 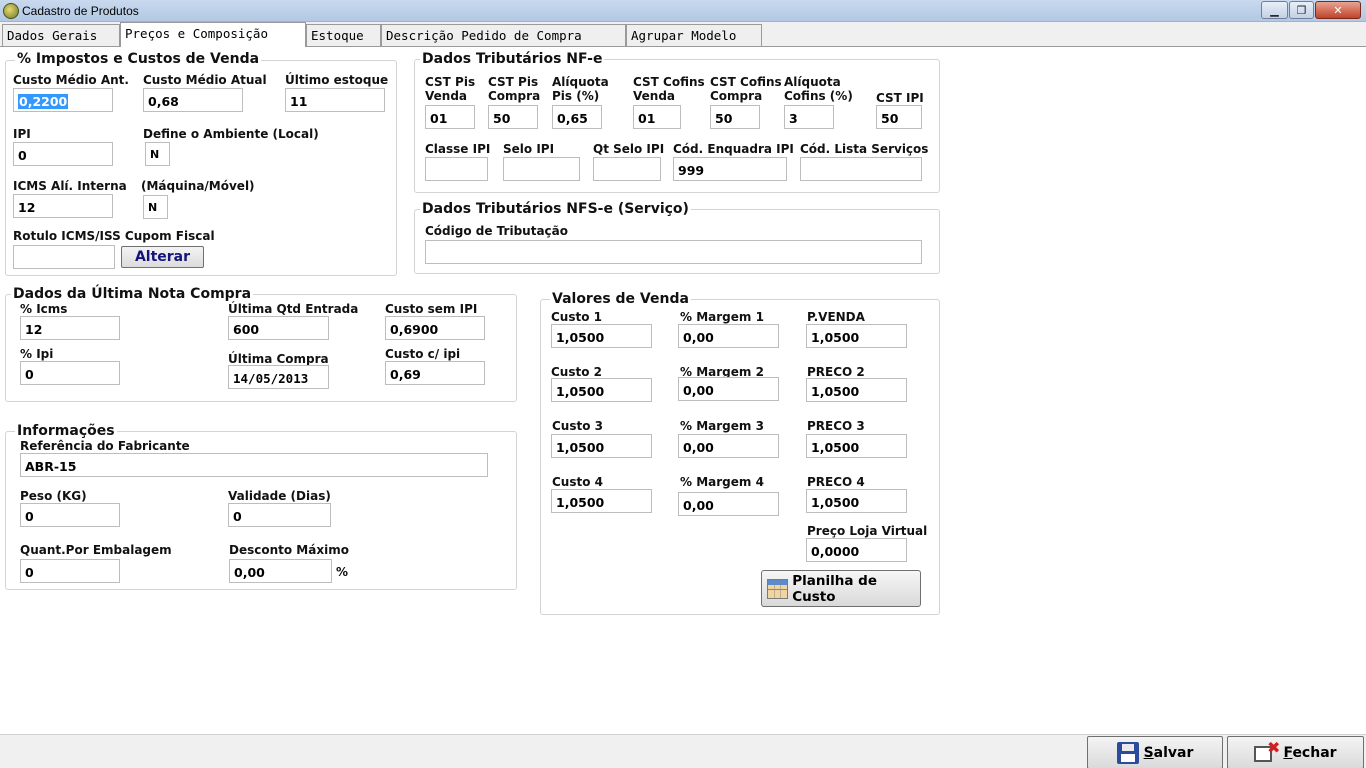 I want to click on ultima-ipi-field: 0, so click(x=70, y=373).